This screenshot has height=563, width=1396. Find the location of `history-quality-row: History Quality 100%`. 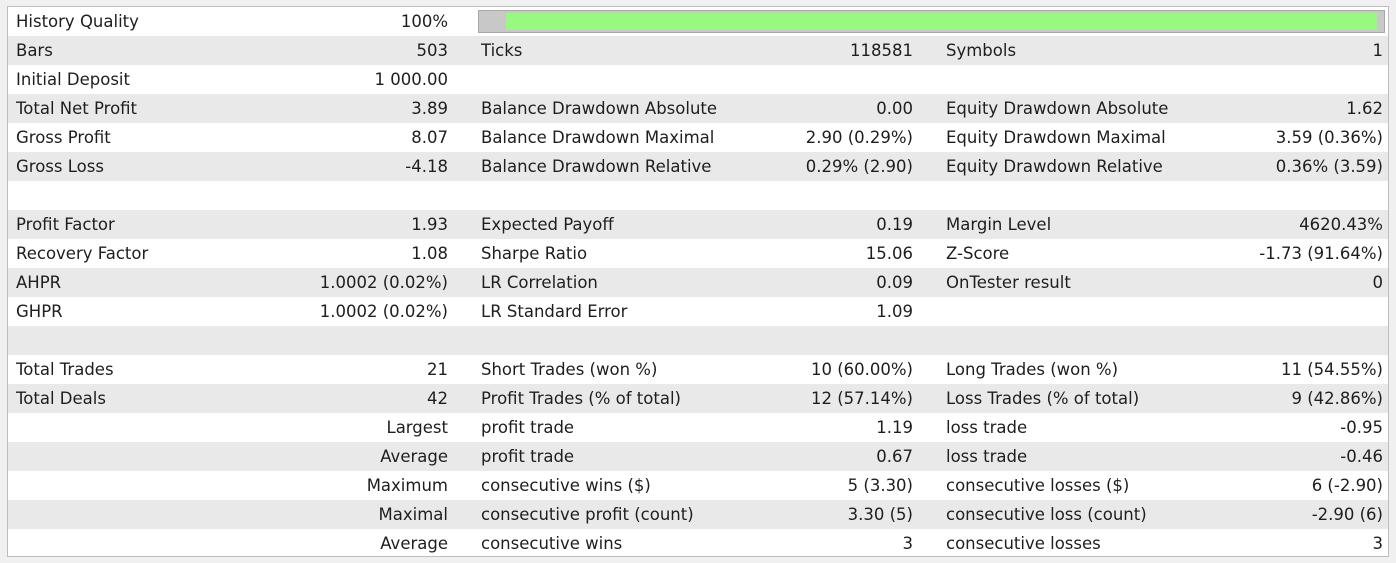

history-quality-row: History Quality 100% is located at coordinates (698, 21).